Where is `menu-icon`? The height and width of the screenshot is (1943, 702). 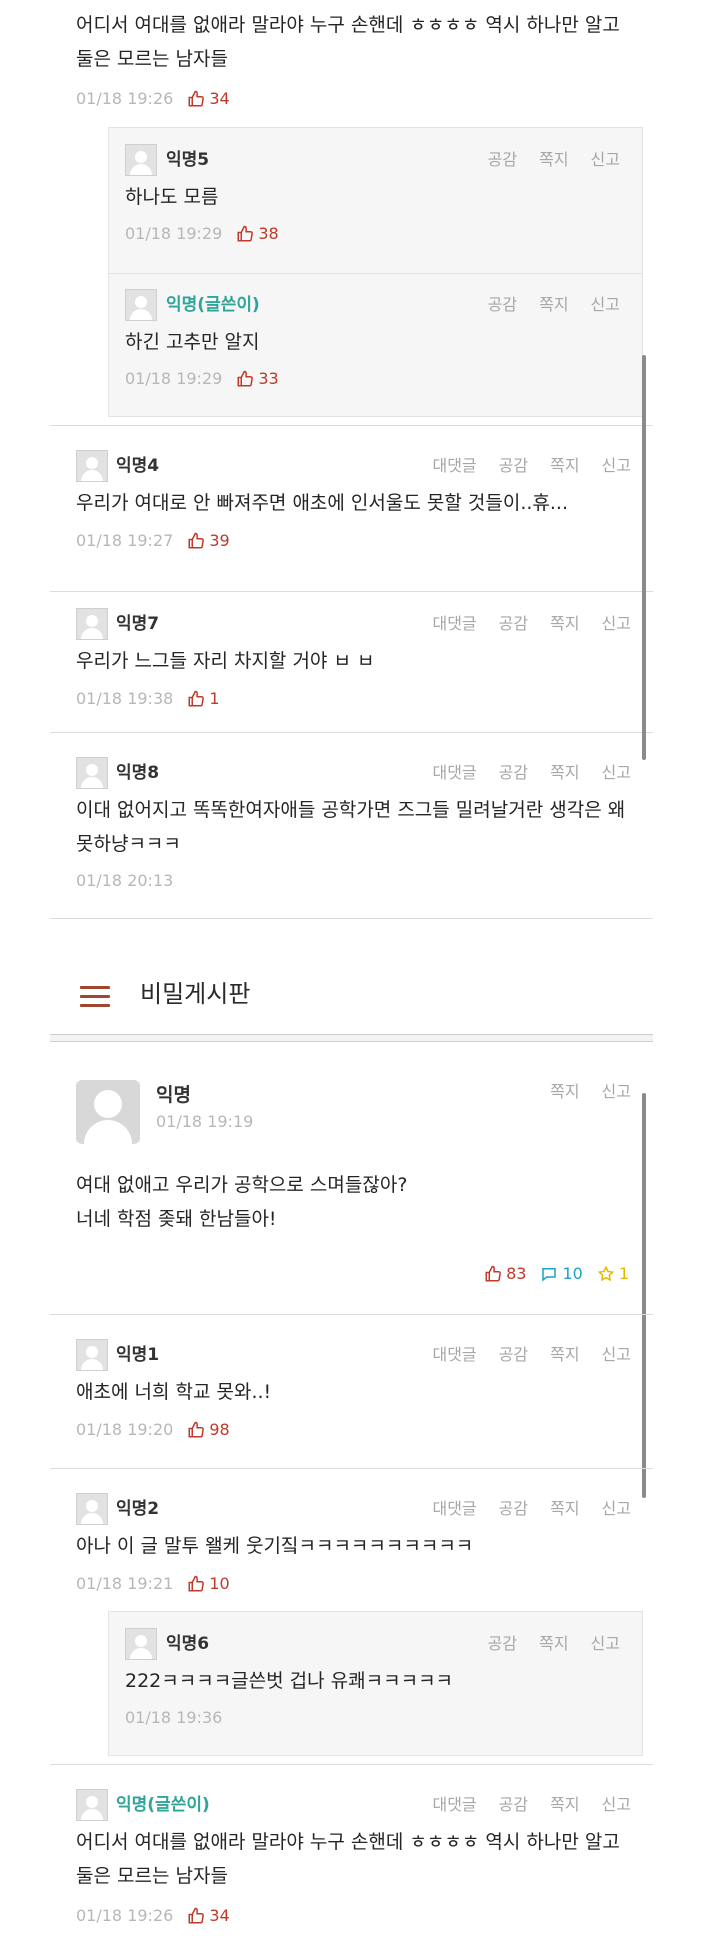
menu-icon is located at coordinates (95, 996).